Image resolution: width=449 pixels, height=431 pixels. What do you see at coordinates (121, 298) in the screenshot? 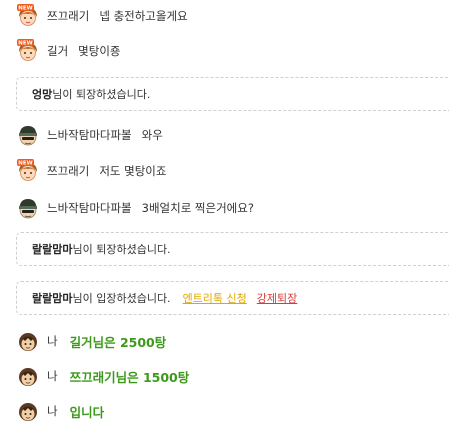
I see `notice-text: 님이 입장하셨습니다.` at bounding box center [121, 298].